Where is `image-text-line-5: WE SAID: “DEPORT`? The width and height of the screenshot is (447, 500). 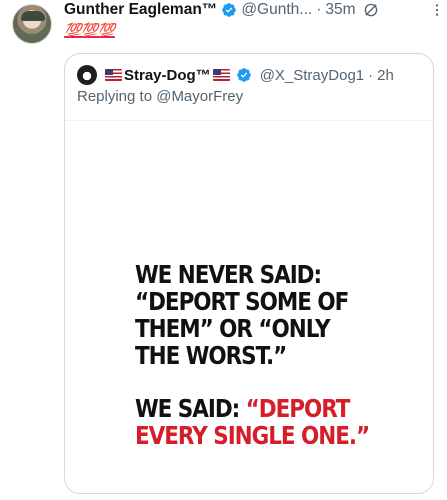
image-text-line-5: WE SAID: “DEPORT is located at coordinates (243, 408).